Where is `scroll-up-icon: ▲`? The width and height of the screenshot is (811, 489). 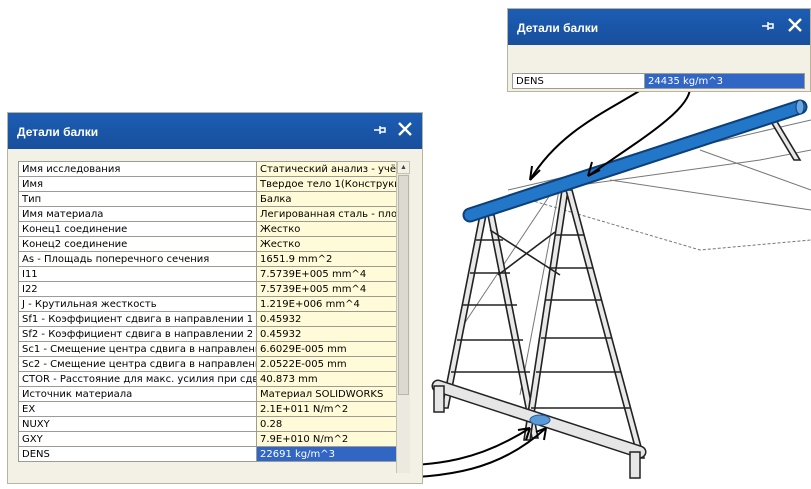 scroll-up-icon: ▲ is located at coordinates (403, 167).